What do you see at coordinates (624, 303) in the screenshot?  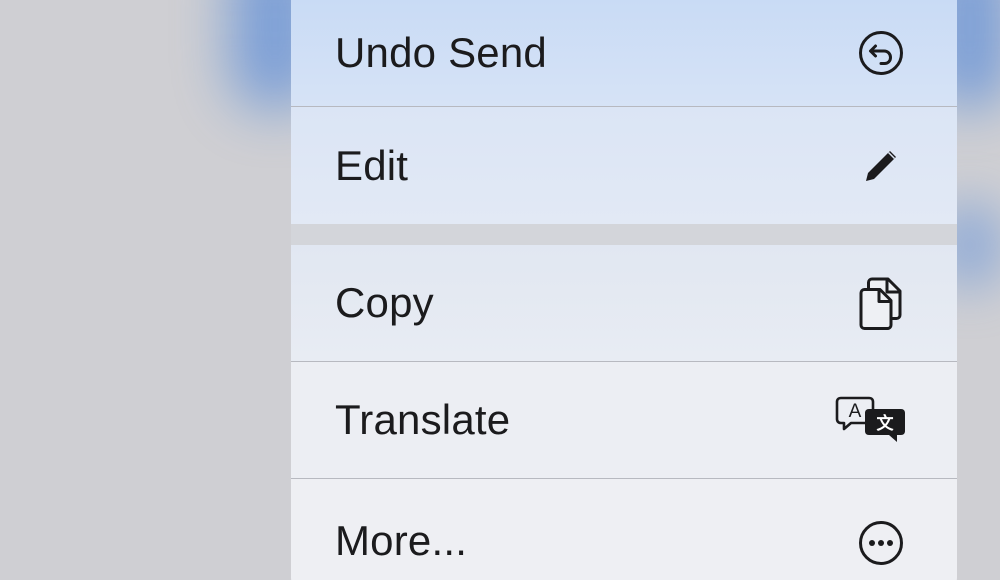 I see `menu-item-copy: Copy` at bounding box center [624, 303].